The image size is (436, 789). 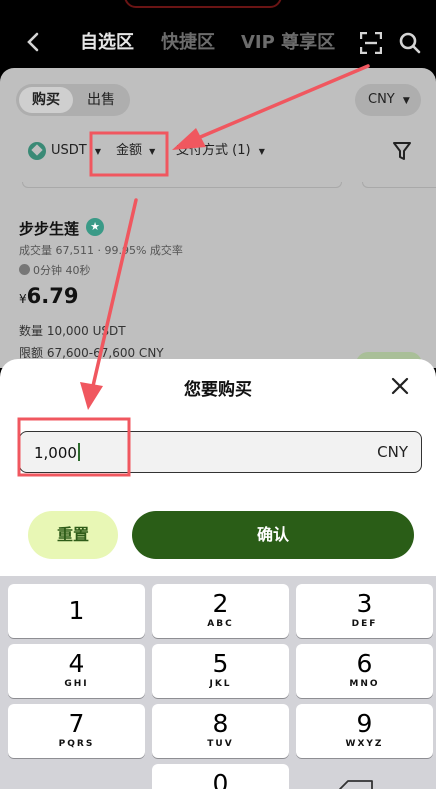 What do you see at coordinates (218, 35) in the screenshot?
I see `top-nav: 自选区 快捷区 VIP 尊享区` at bounding box center [218, 35].